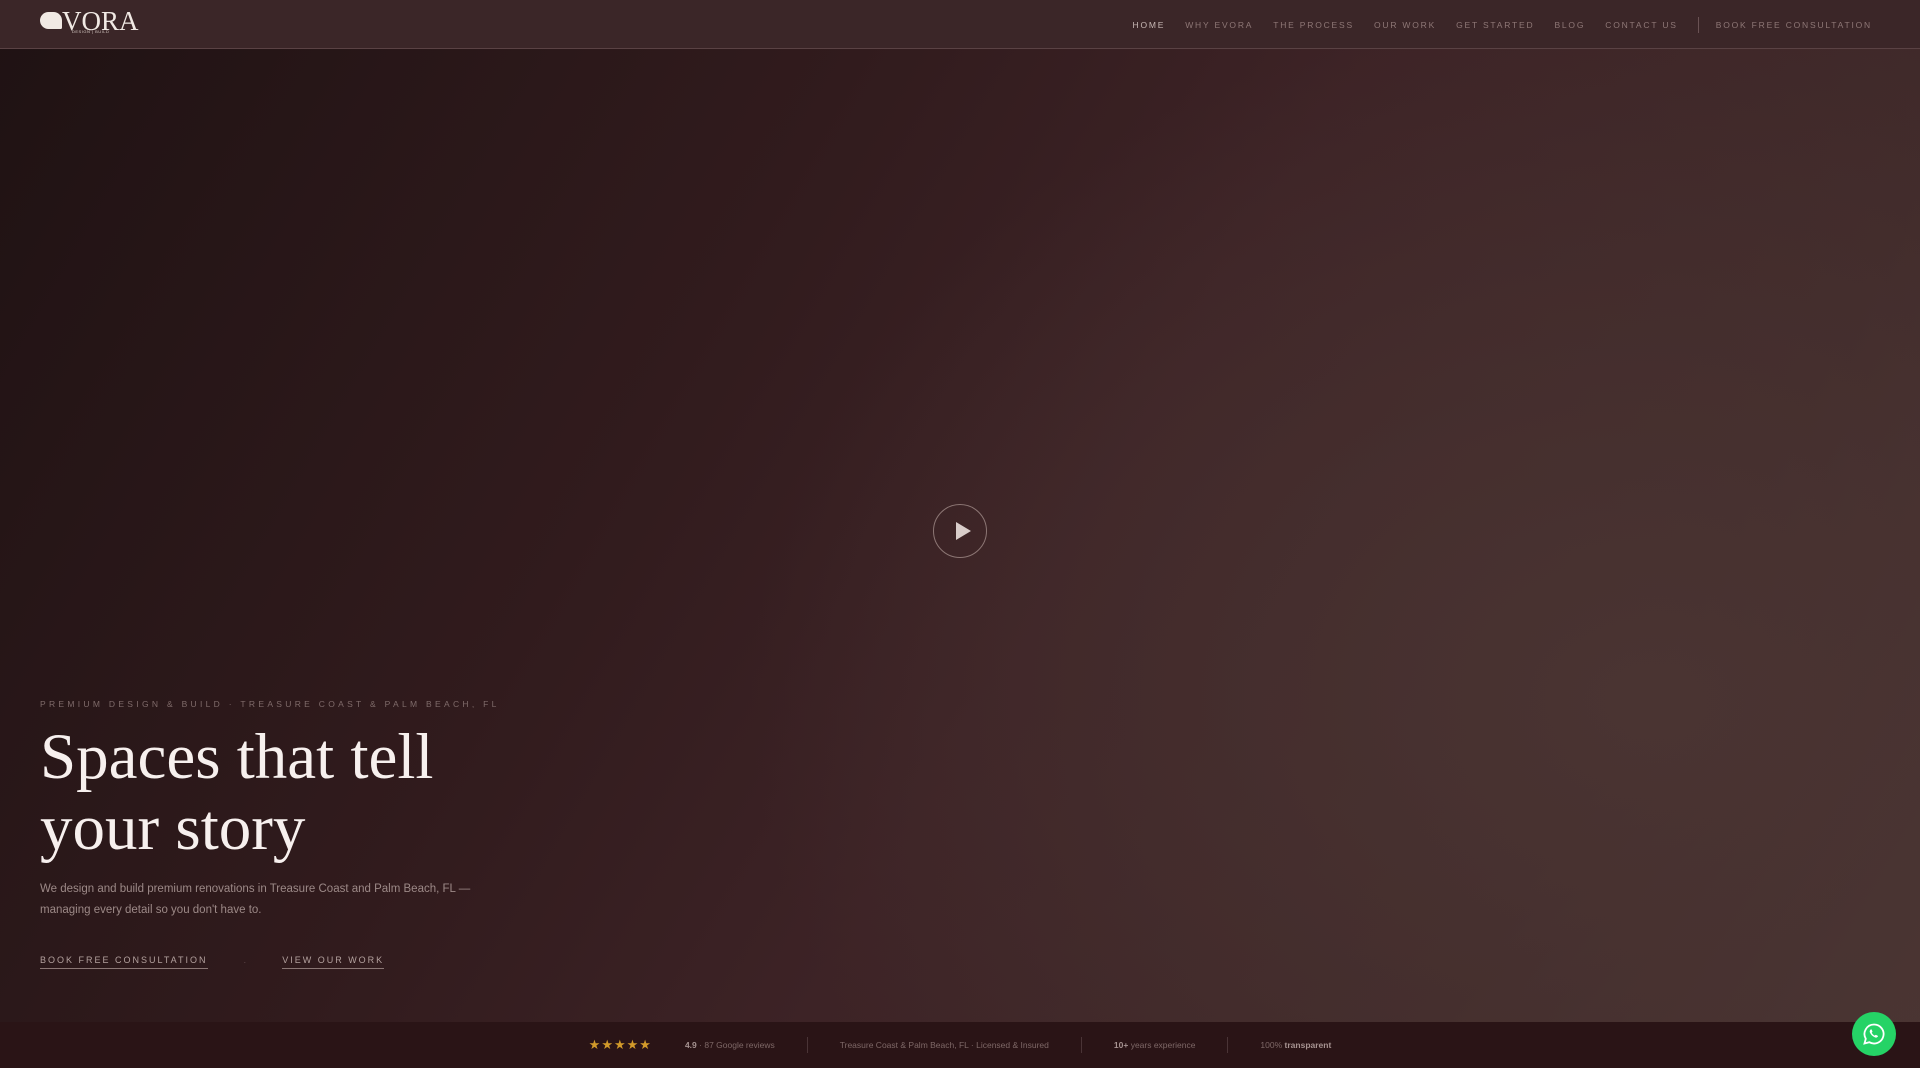 Image resolution: width=1920 pixels, height=1080 pixels. Describe the element at coordinates (1569, 25) in the screenshot. I see `nav-blog: BLOG` at that location.